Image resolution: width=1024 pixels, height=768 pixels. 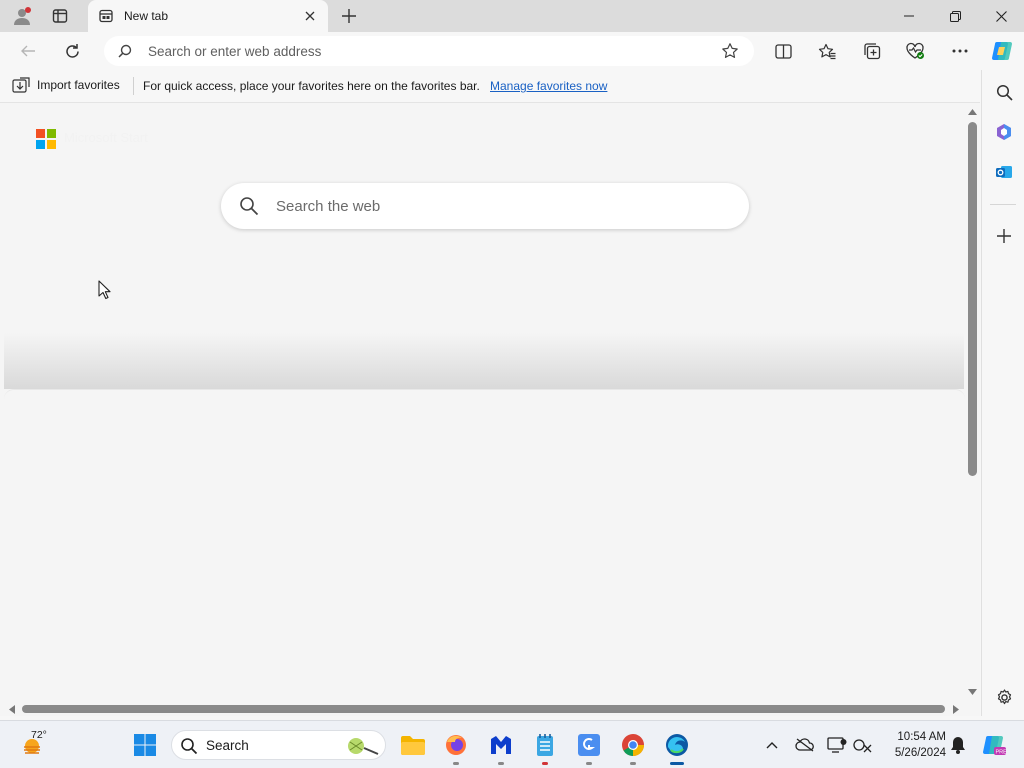 What do you see at coordinates (78, 85) in the screenshot?
I see `import-favorites-label: Import favorites` at bounding box center [78, 85].